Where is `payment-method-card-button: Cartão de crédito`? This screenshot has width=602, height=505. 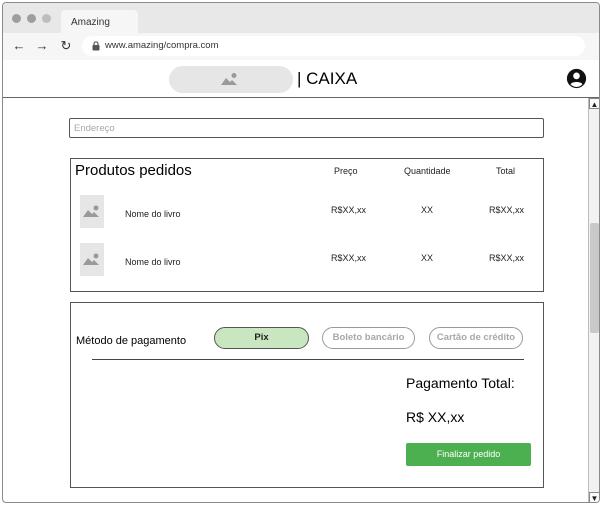 payment-method-card-button: Cartão de crédito is located at coordinates (476, 338).